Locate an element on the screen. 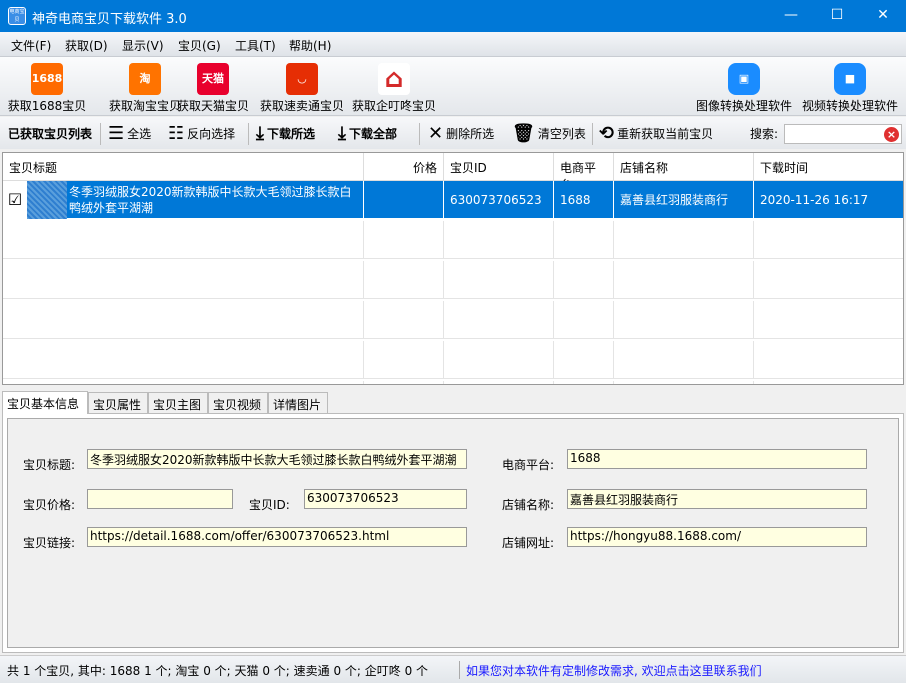 The height and width of the screenshot is (683, 906). id-field: 630073706523 is located at coordinates (385, 499).